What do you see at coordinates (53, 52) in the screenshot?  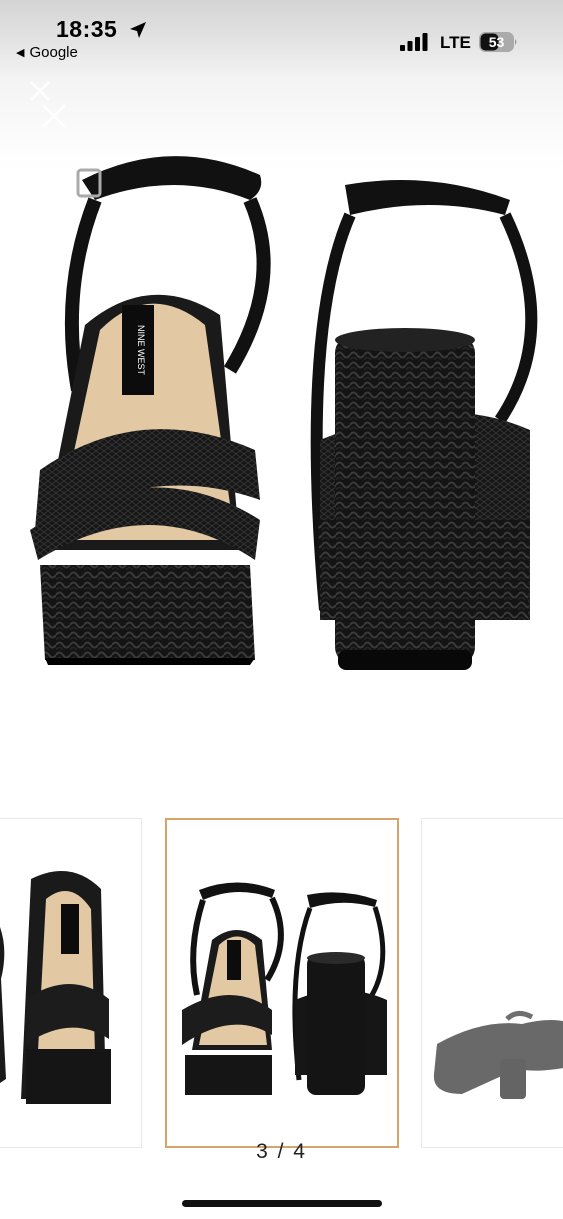 I see `back-app-label: Google` at bounding box center [53, 52].